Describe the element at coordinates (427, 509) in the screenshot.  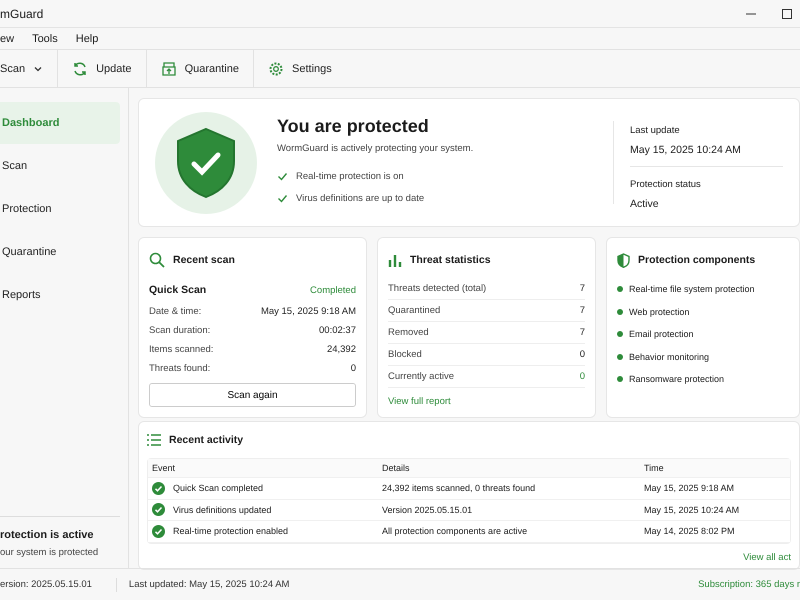
I see `table-cell: Version 2025.05.15.01` at that location.